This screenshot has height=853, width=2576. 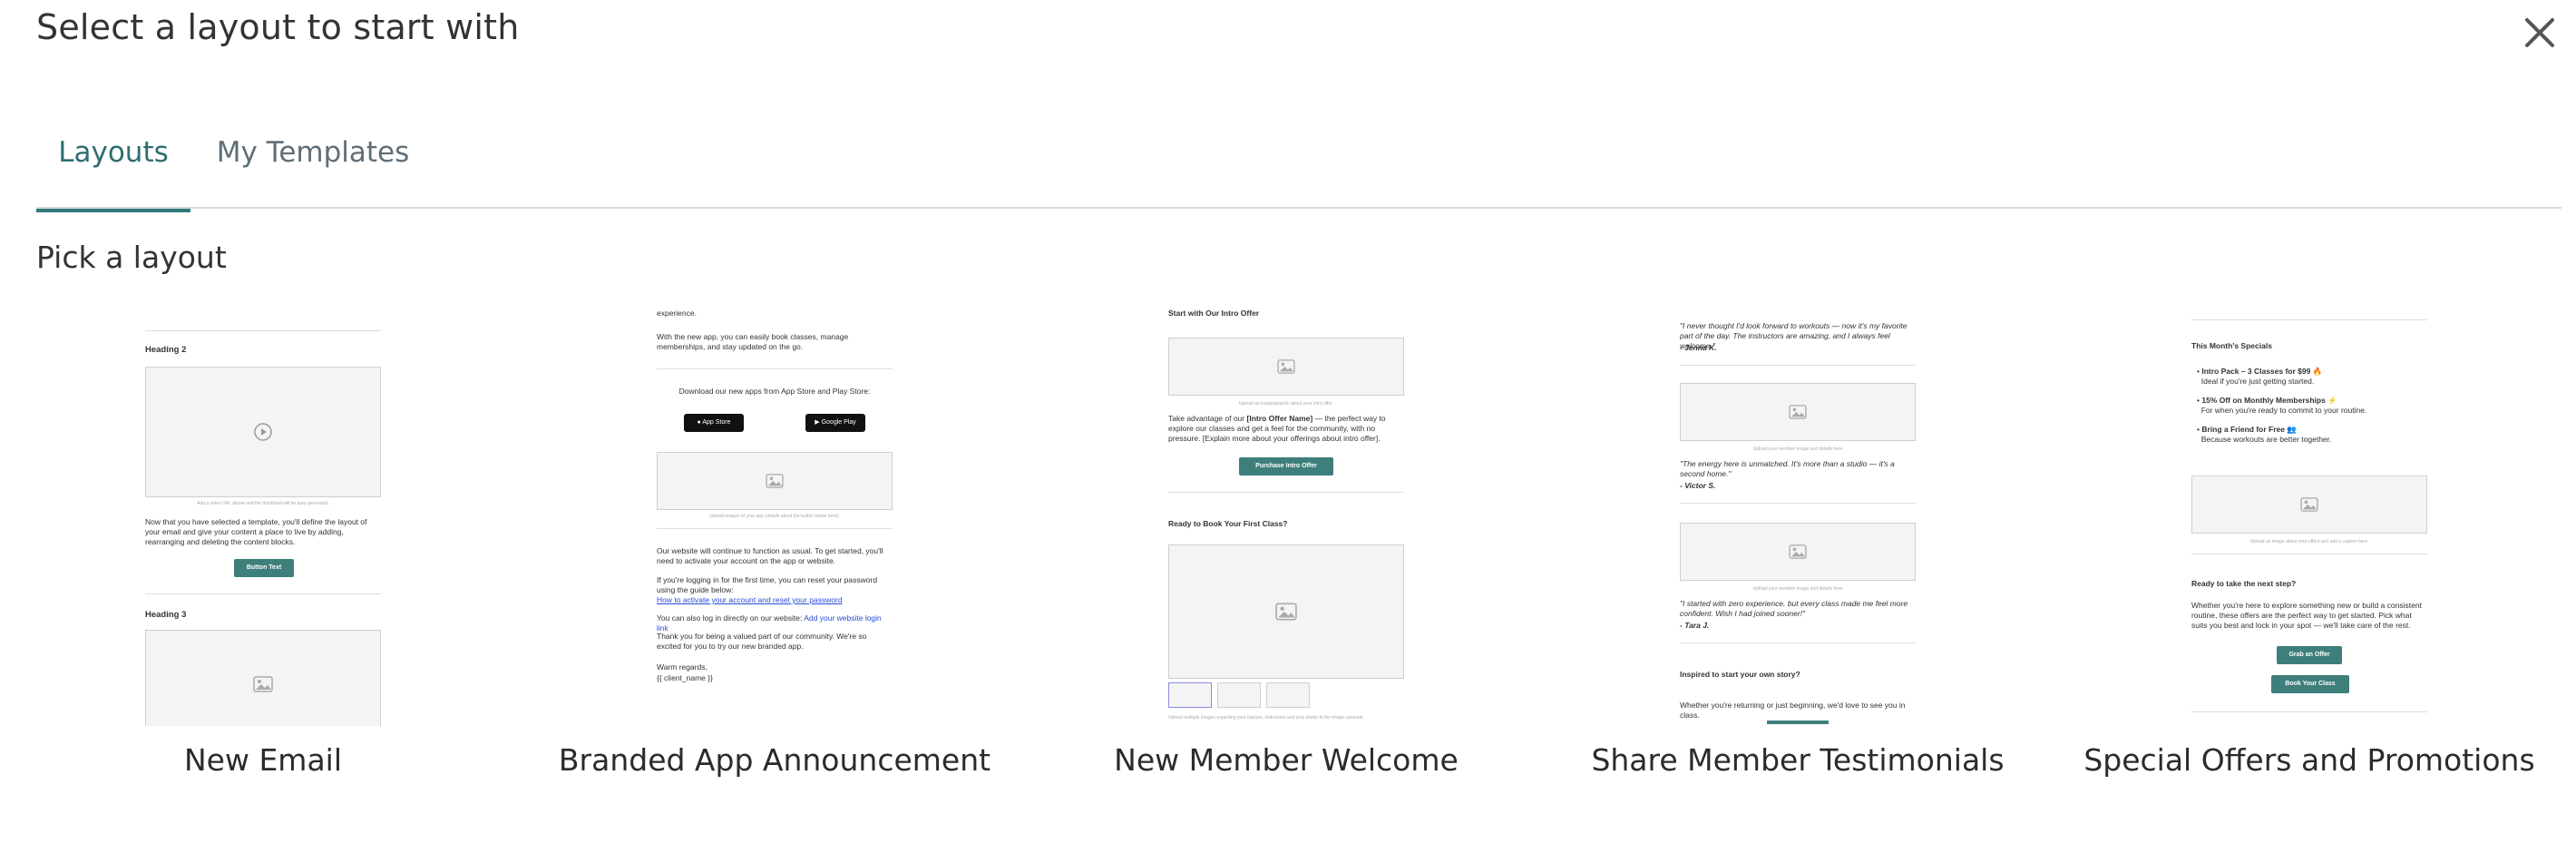 I want to click on app-store-label: App Store, so click(x=716, y=422).